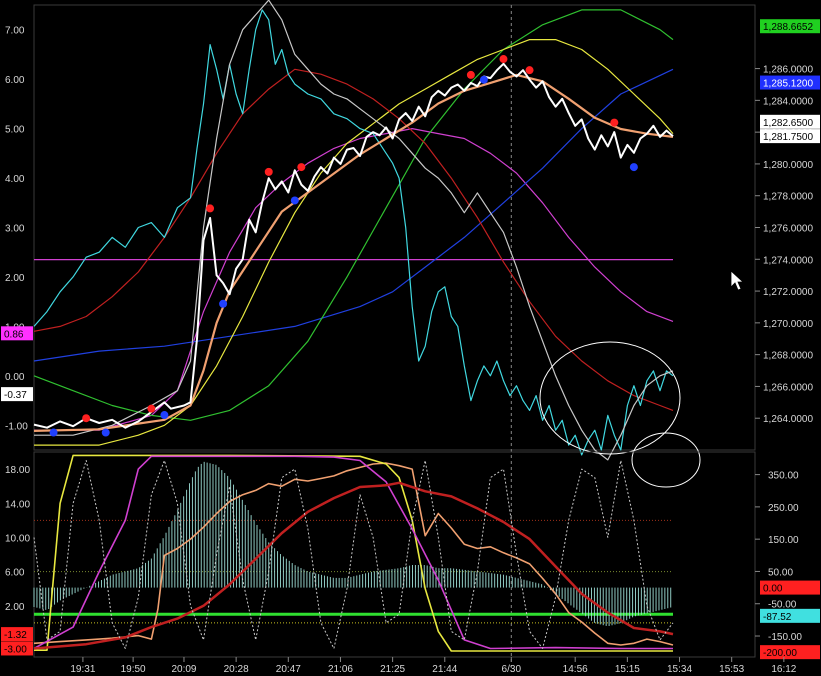 The width and height of the screenshot is (821, 676). What do you see at coordinates (780, 653) in the screenshot?
I see `right-value-badge-text: -200.00` at bounding box center [780, 653].